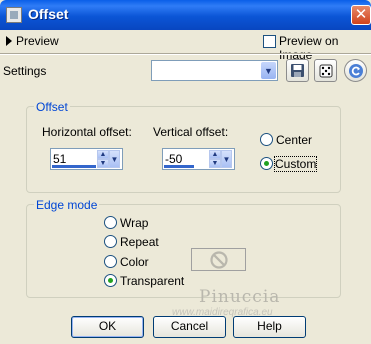  I want to click on save-preset-button, so click(297, 70).